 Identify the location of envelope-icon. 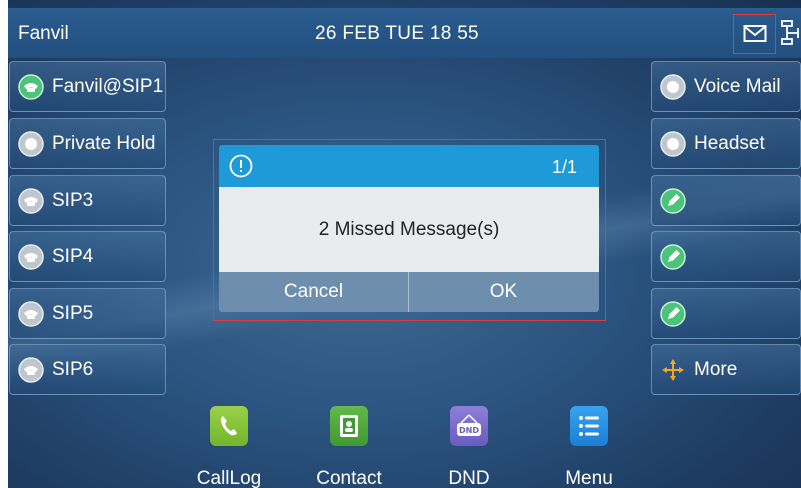
(755, 33).